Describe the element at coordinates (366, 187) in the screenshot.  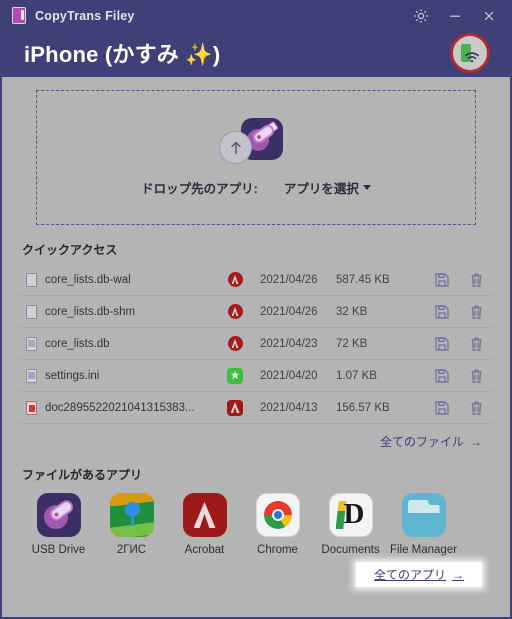
I see `chevron-down-icon` at that location.